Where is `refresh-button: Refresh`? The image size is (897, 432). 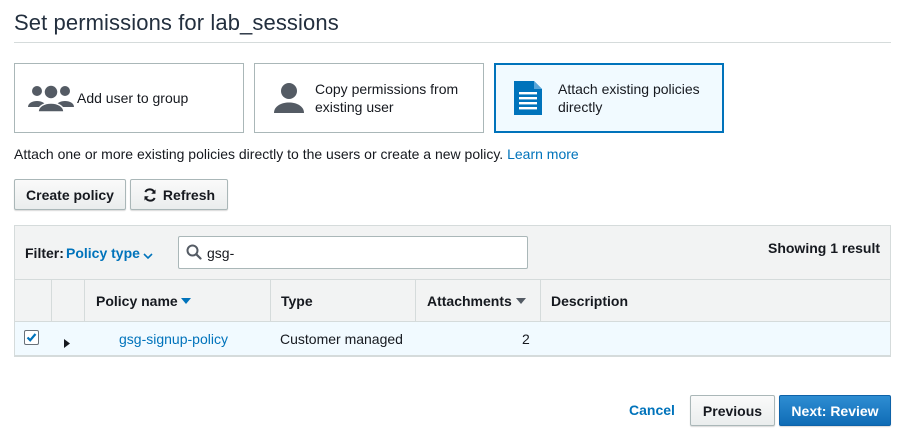
refresh-button: Refresh is located at coordinates (179, 194).